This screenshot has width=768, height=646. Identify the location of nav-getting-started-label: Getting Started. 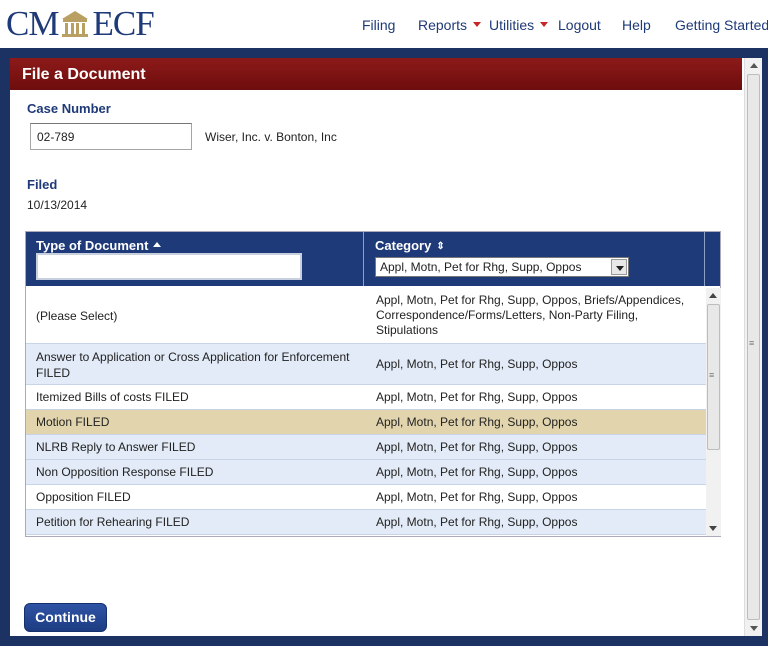
(721, 25).